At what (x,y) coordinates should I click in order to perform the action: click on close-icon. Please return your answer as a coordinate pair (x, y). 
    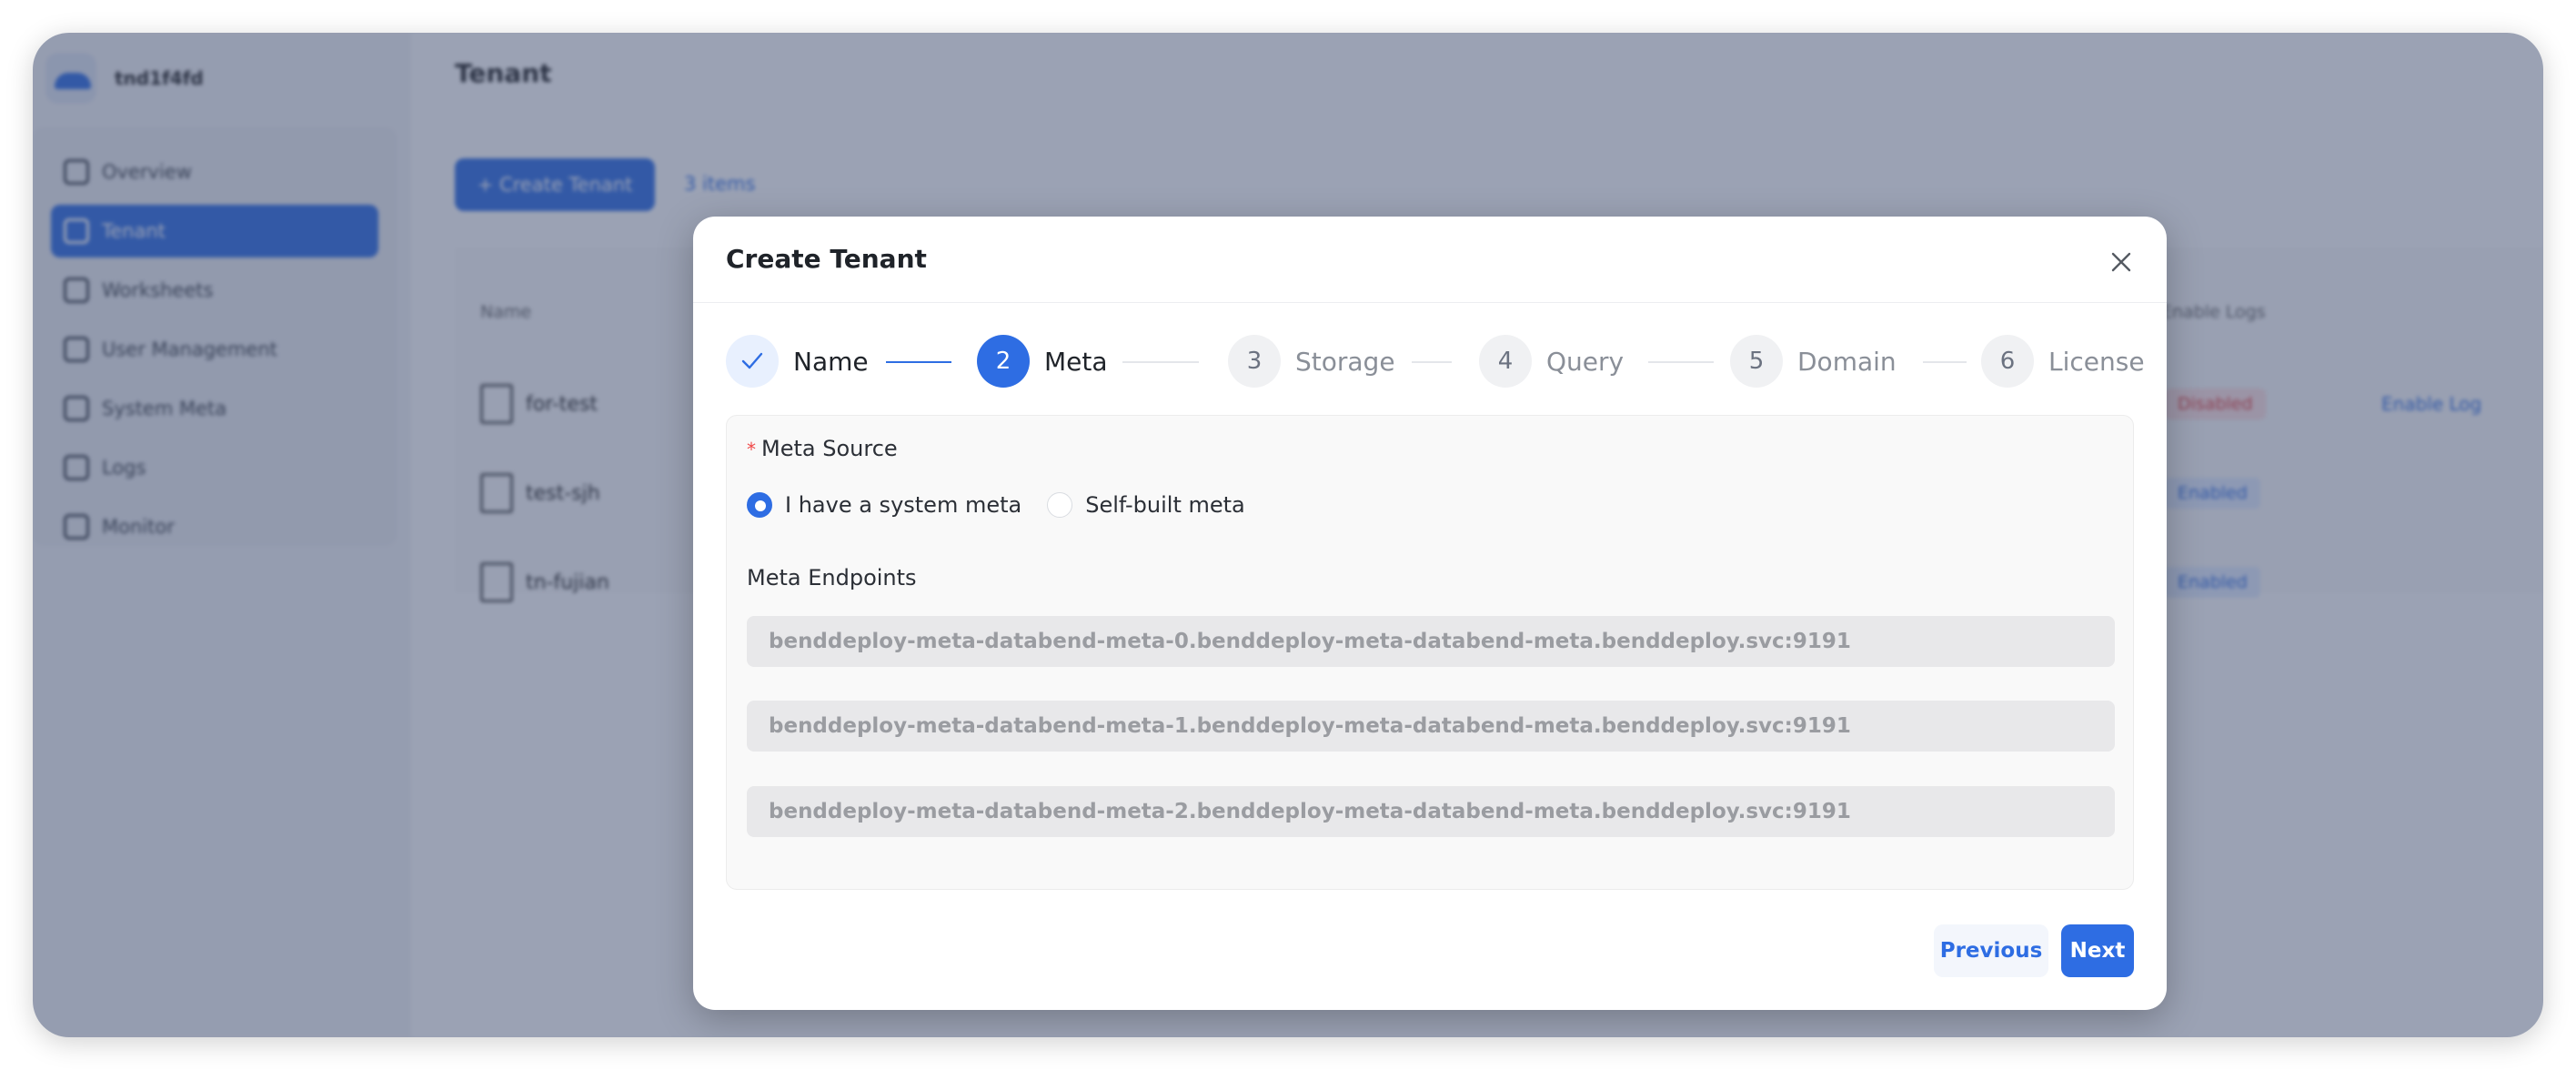
    Looking at the image, I should click on (2121, 262).